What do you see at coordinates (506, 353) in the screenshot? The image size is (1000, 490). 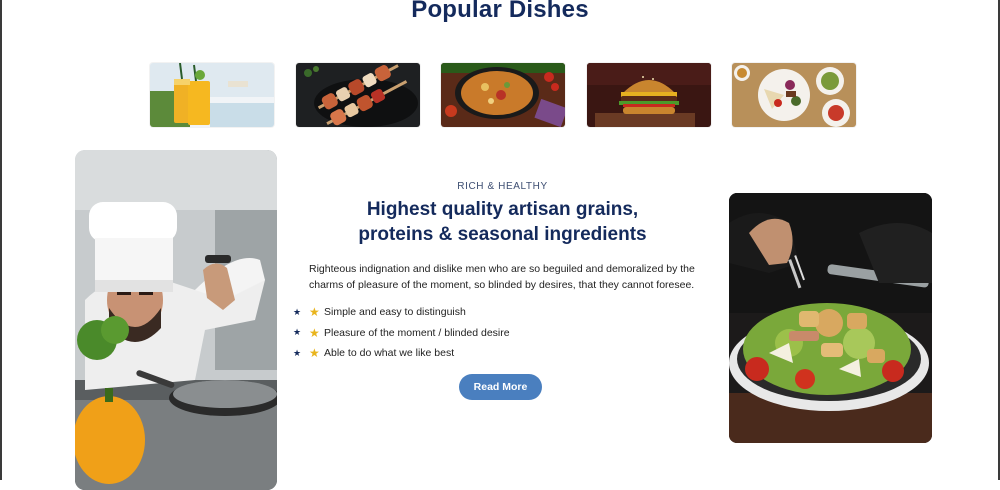 I see `feature-item: ★ ★ Able to do what we like best` at bounding box center [506, 353].